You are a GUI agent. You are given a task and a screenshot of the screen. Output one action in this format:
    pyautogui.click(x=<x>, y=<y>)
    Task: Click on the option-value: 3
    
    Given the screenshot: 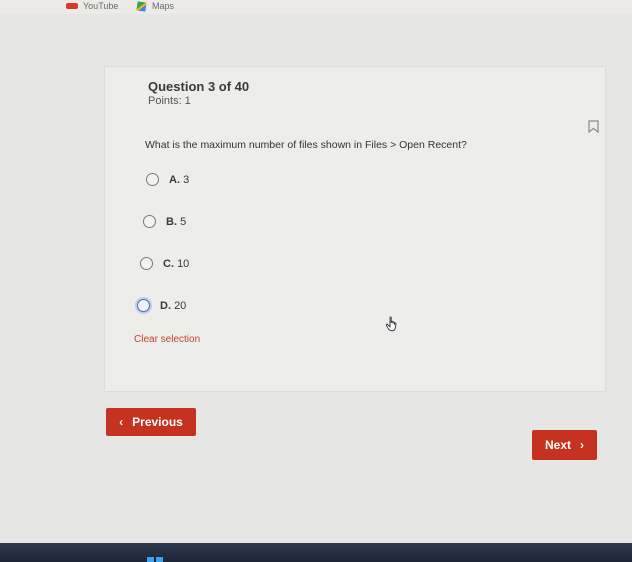 What is the action you would take?
    pyautogui.click(x=186, y=179)
    